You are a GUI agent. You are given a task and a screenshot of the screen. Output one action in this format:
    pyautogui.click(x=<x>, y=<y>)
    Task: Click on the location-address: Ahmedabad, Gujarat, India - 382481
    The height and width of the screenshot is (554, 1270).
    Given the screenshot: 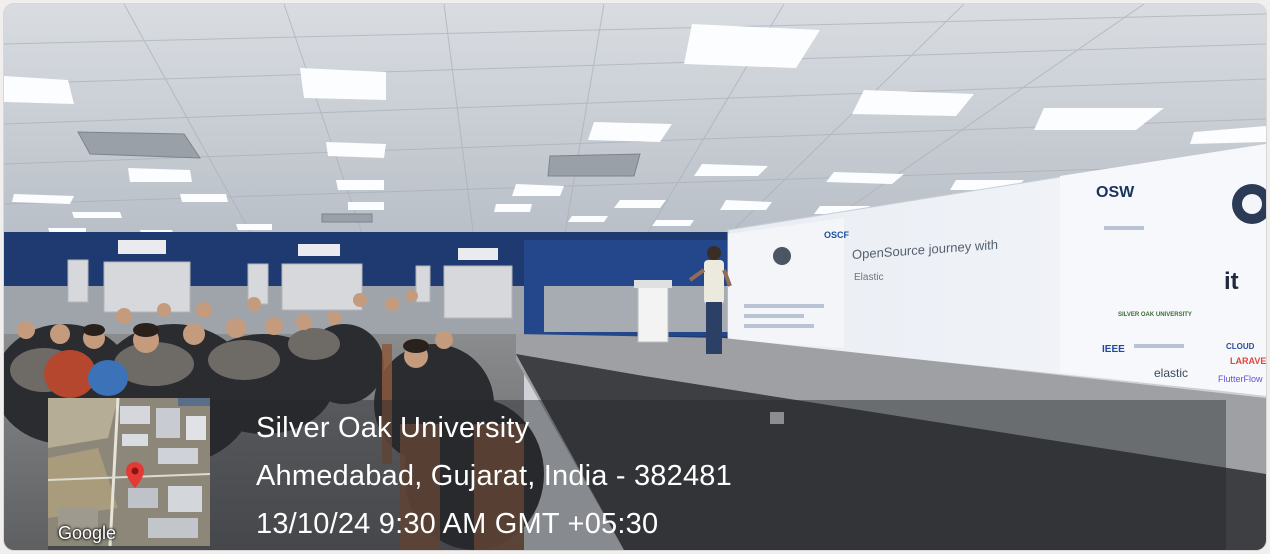 What is the action you would take?
    pyautogui.click(x=494, y=476)
    